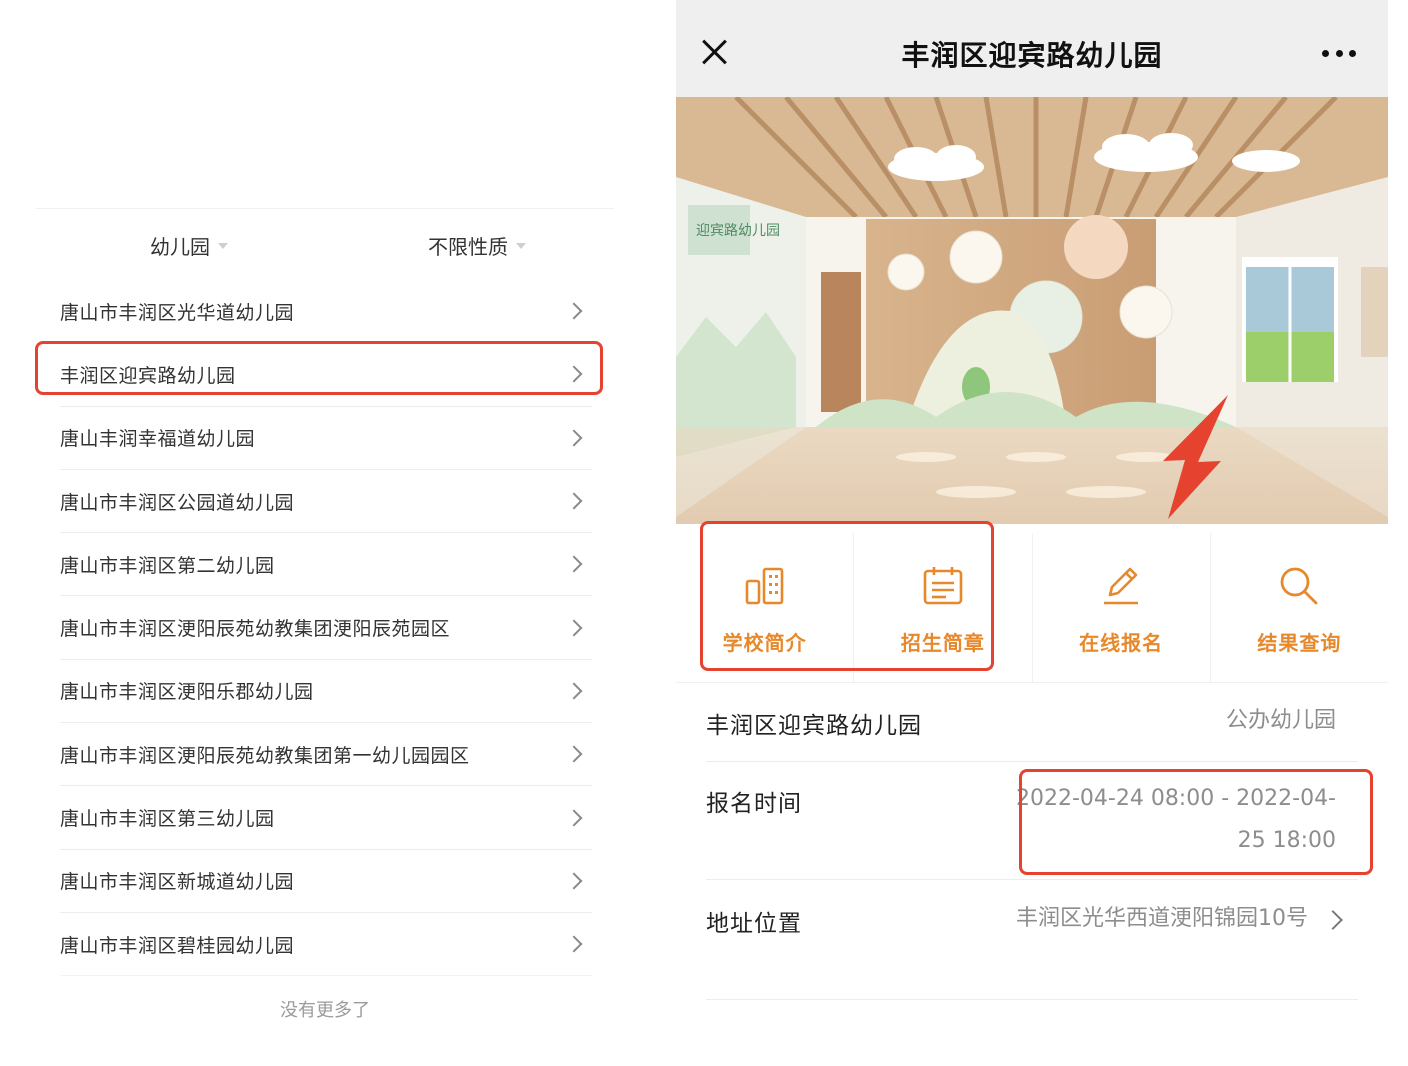 The width and height of the screenshot is (1408, 1066). What do you see at coordinates (325, 1010) in the screenshot?
I see `list-end-text: 没有更多了` at bounding box center [325, 1010].